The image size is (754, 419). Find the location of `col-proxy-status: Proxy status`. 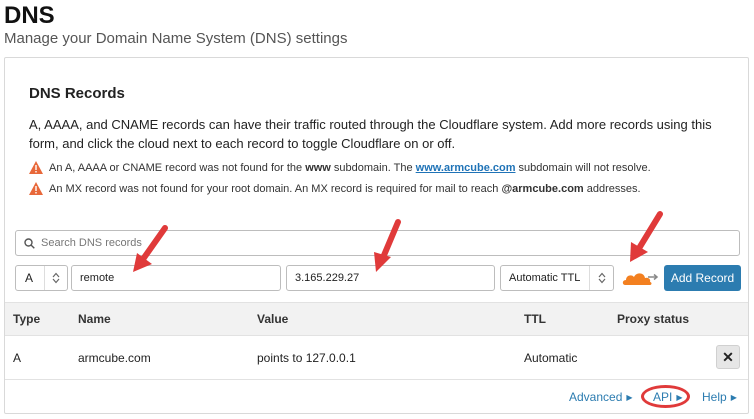

col-proxy-status: Proxy status is located at coordinates (653, 319).